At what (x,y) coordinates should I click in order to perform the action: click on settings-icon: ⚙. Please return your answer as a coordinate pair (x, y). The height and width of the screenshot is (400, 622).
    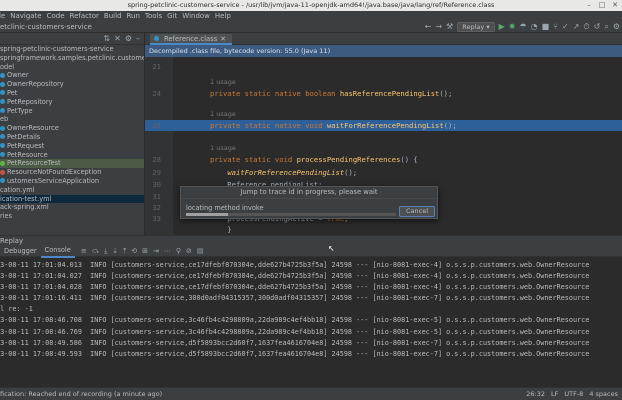
    Looking at the image, I should click on (616, 27).